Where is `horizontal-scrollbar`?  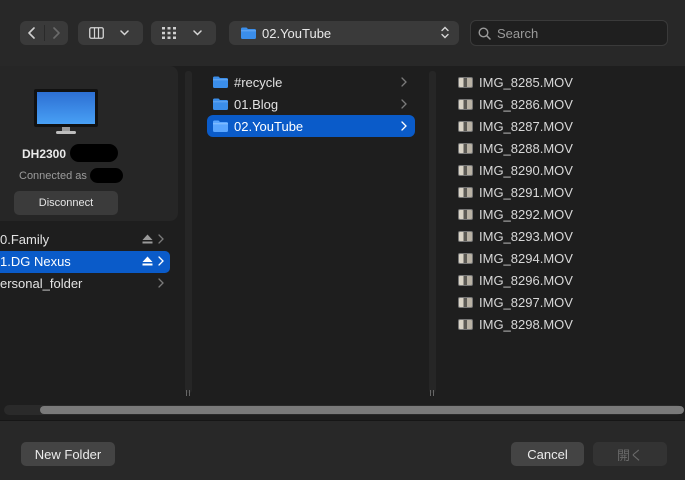
horizontal-scrollbar is located at coordinates (342, 410).